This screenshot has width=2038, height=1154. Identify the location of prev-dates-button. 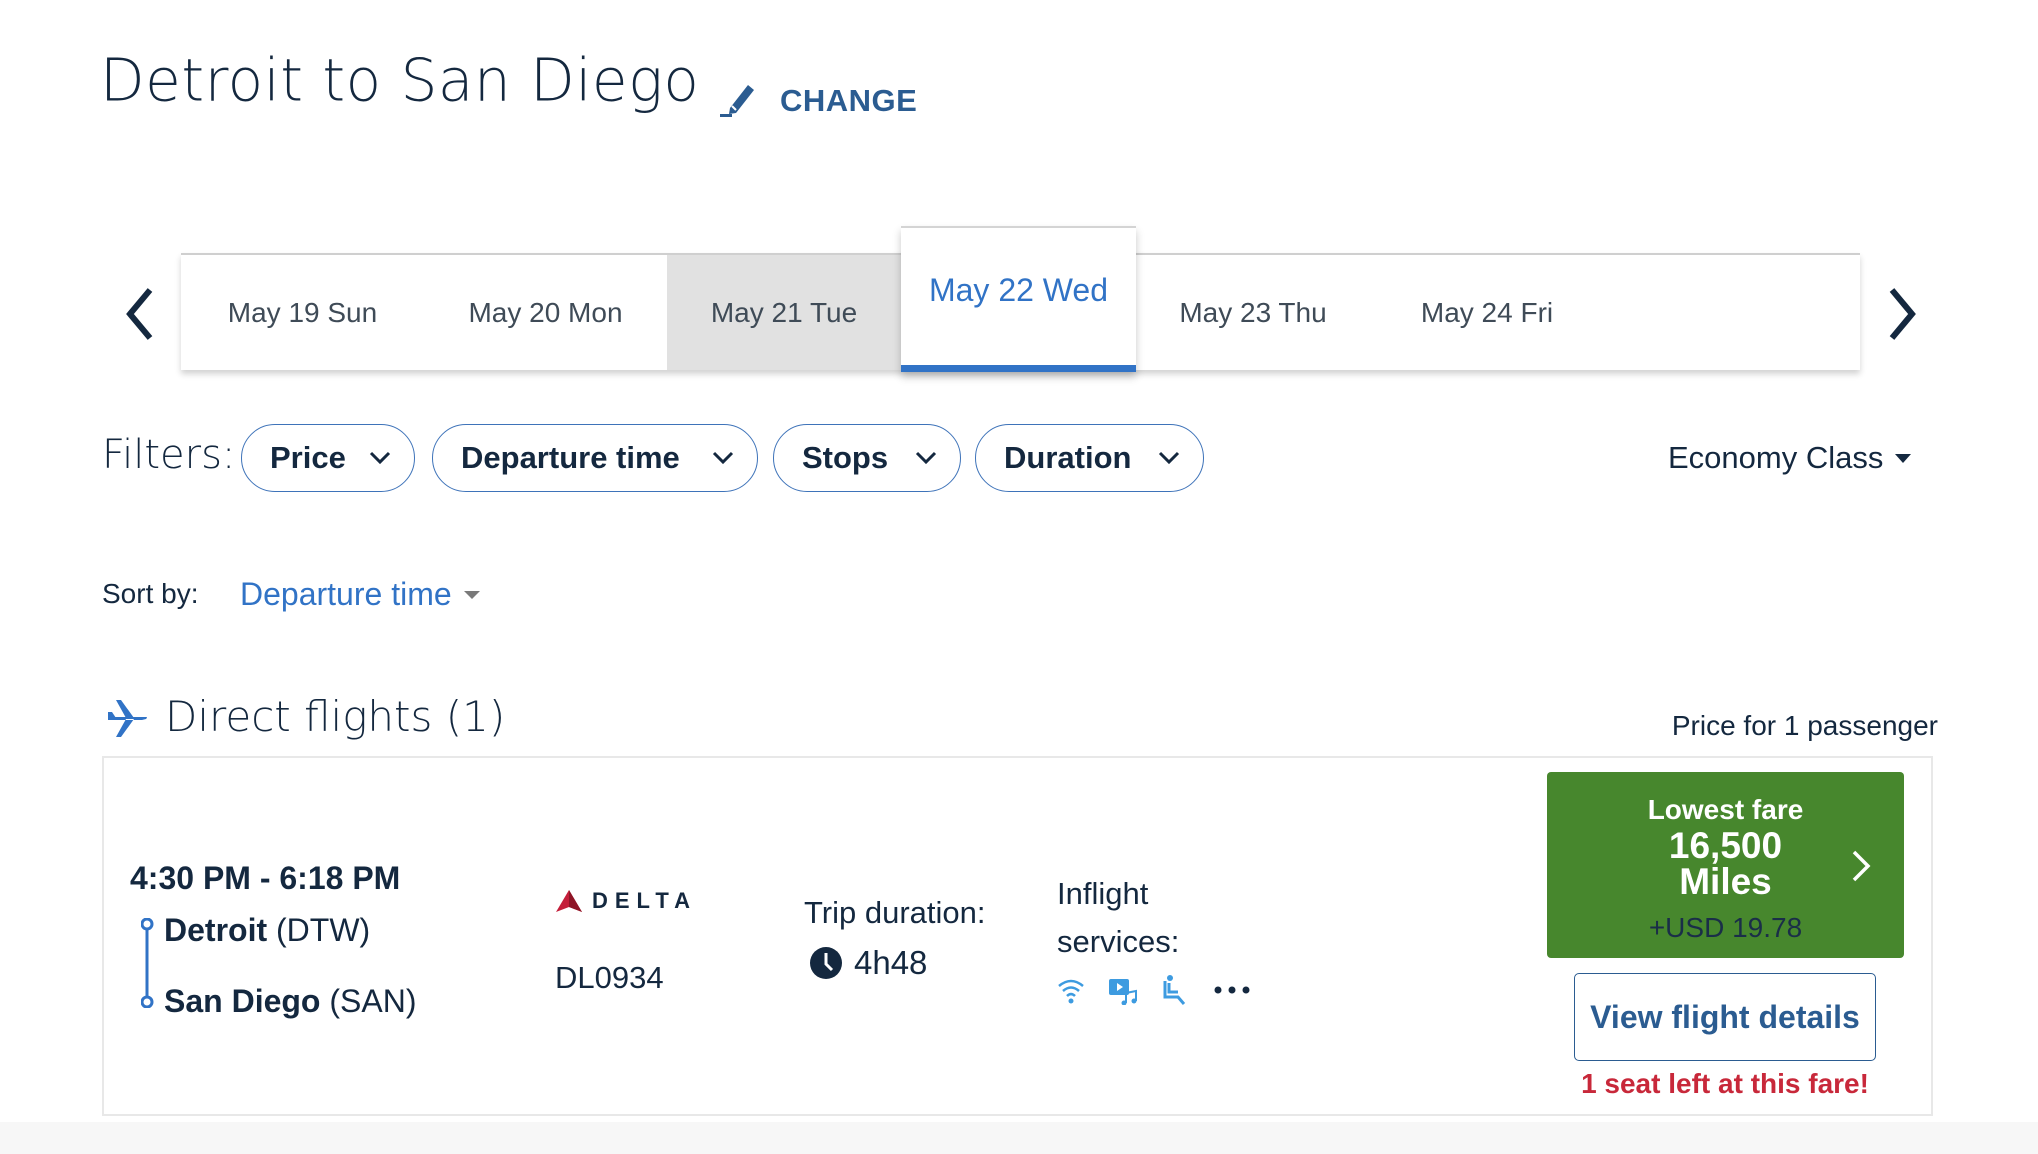
(140, 314).